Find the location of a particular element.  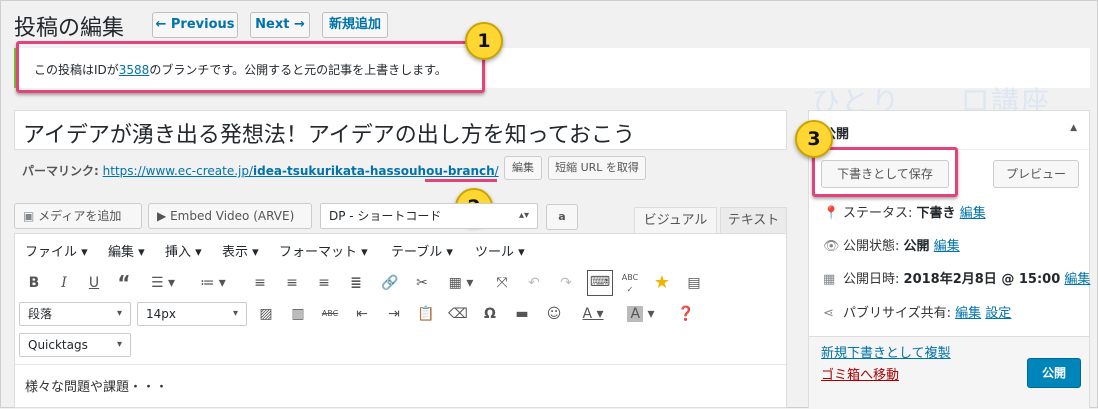

font-size-select: 14px ▾ is located at coordinates (192, 314).